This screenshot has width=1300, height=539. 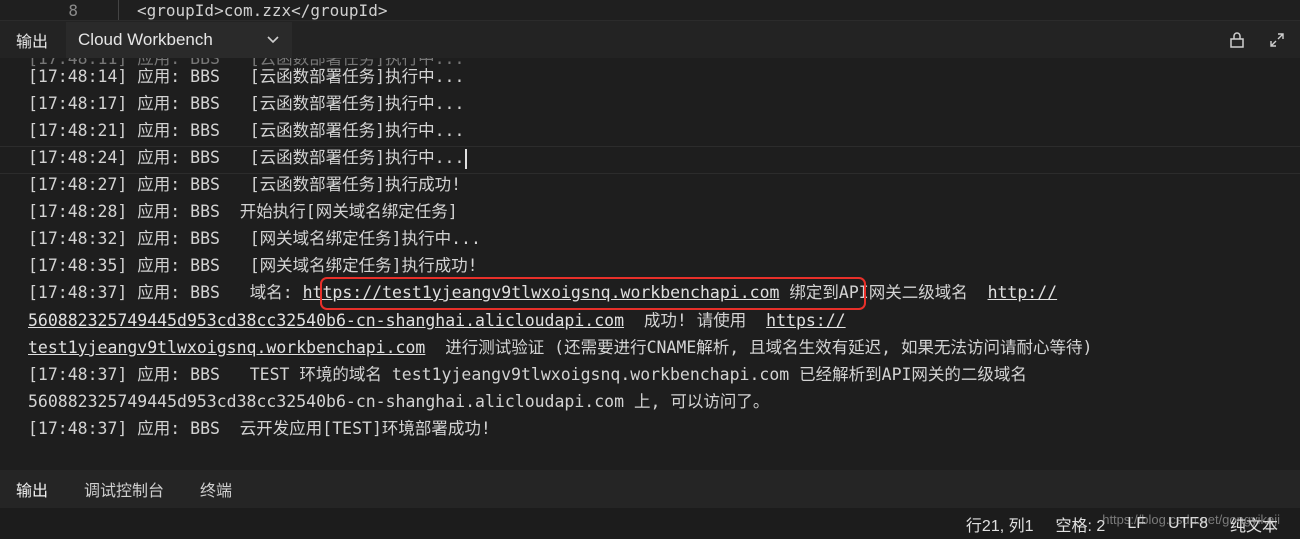 What do you see at coordinates (1023, 292) in the screenshot?
I see `gateway-url-link: http://` at bounding box center [1023, 292].